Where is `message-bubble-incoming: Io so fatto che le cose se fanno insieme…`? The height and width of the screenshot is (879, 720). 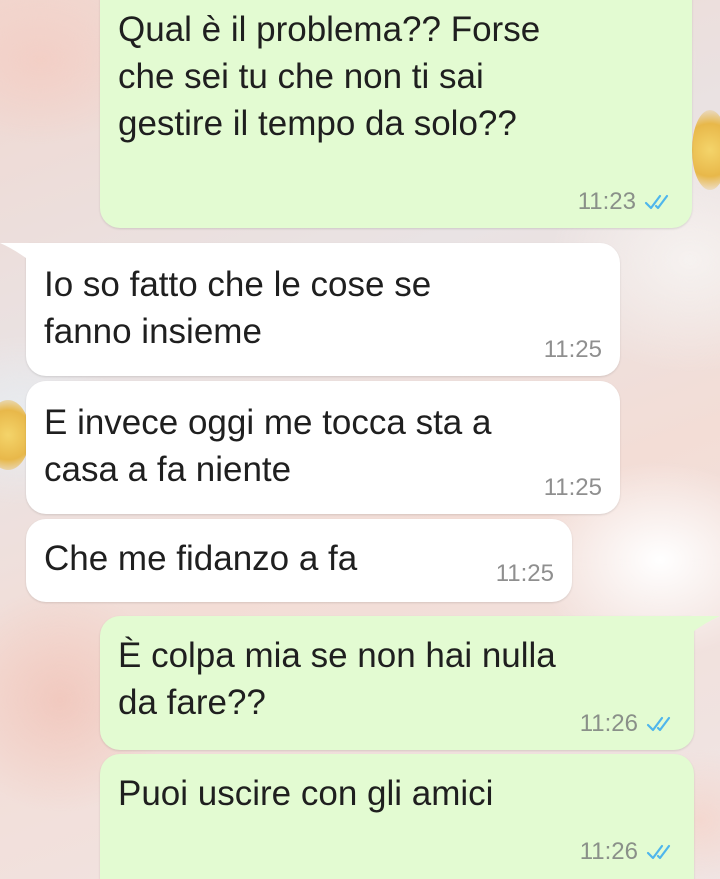 message-bubble-incoming: Io so fatto che le cose se fanno insieme… is located at coordinates (323, 309).